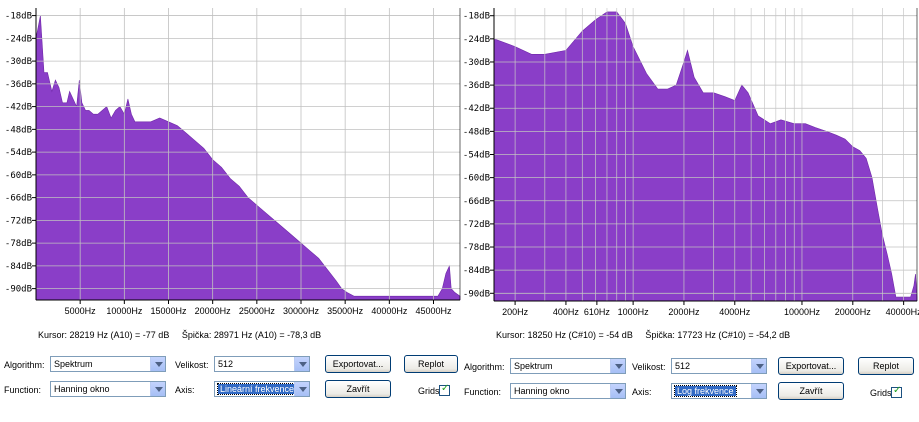  Describe the element at coordinates (18, 176) in the screenshot. I see `left-ytick-label-7: -60dB` at that location.